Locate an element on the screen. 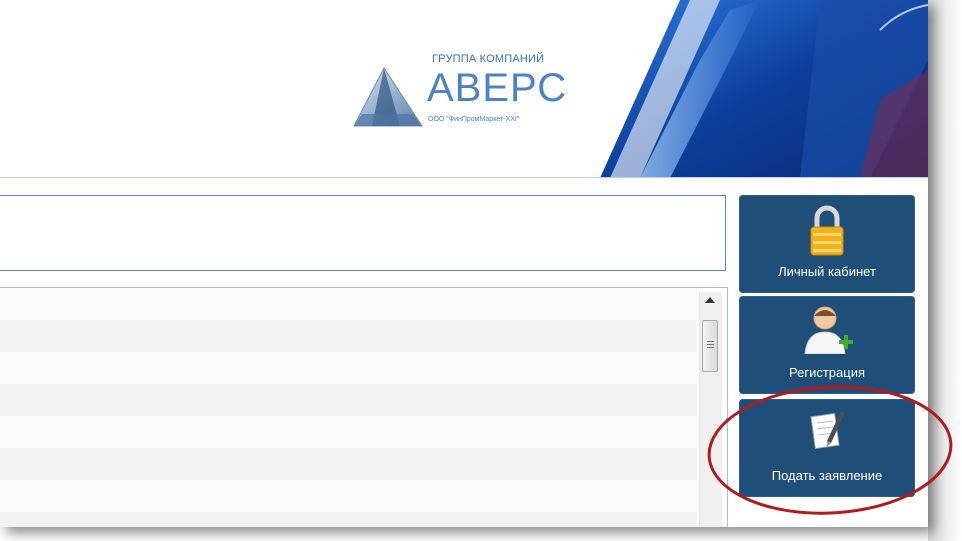  document-pen-icon is located at coordinates (827, 430).